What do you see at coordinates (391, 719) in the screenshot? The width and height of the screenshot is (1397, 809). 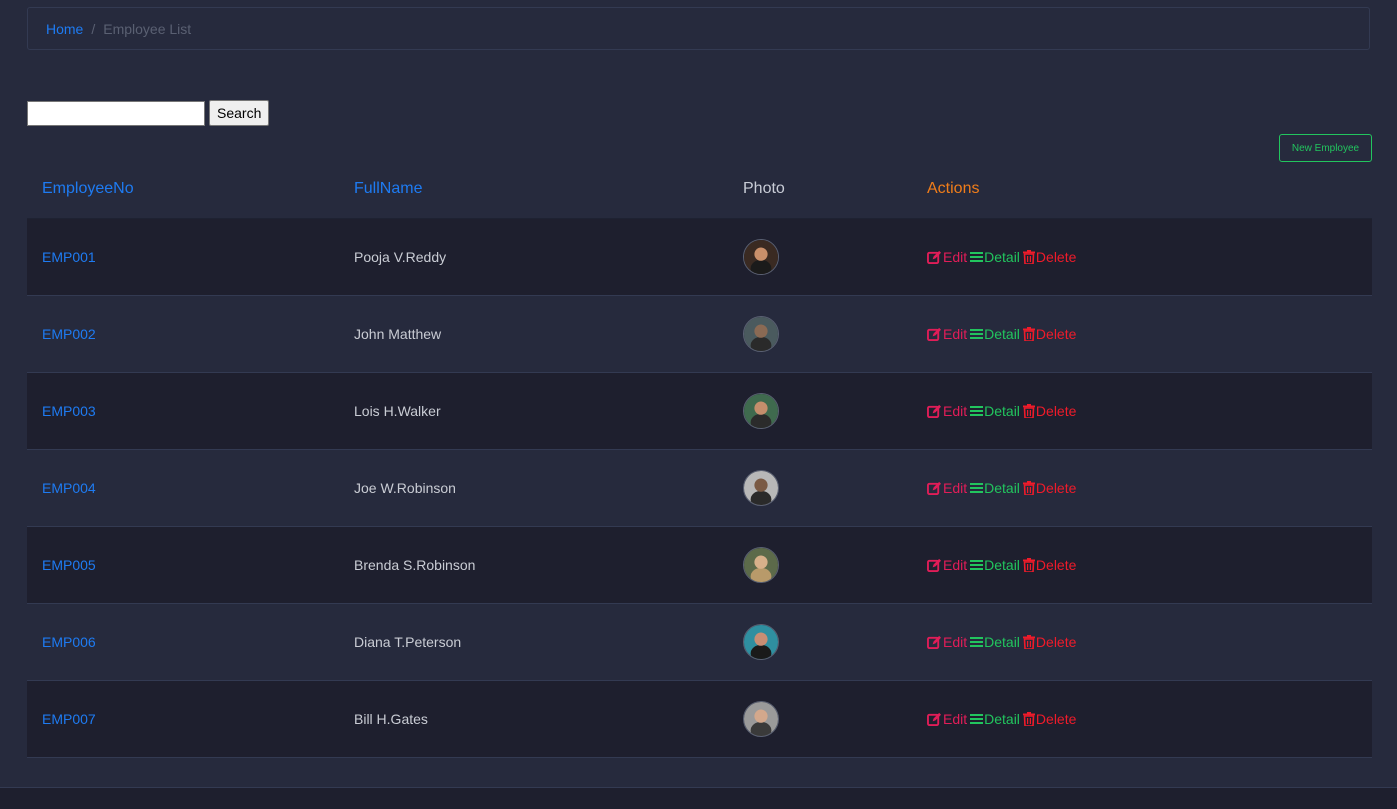 I see `employee-full-name: Bill H.Gates` at bounding box center [391, 719].